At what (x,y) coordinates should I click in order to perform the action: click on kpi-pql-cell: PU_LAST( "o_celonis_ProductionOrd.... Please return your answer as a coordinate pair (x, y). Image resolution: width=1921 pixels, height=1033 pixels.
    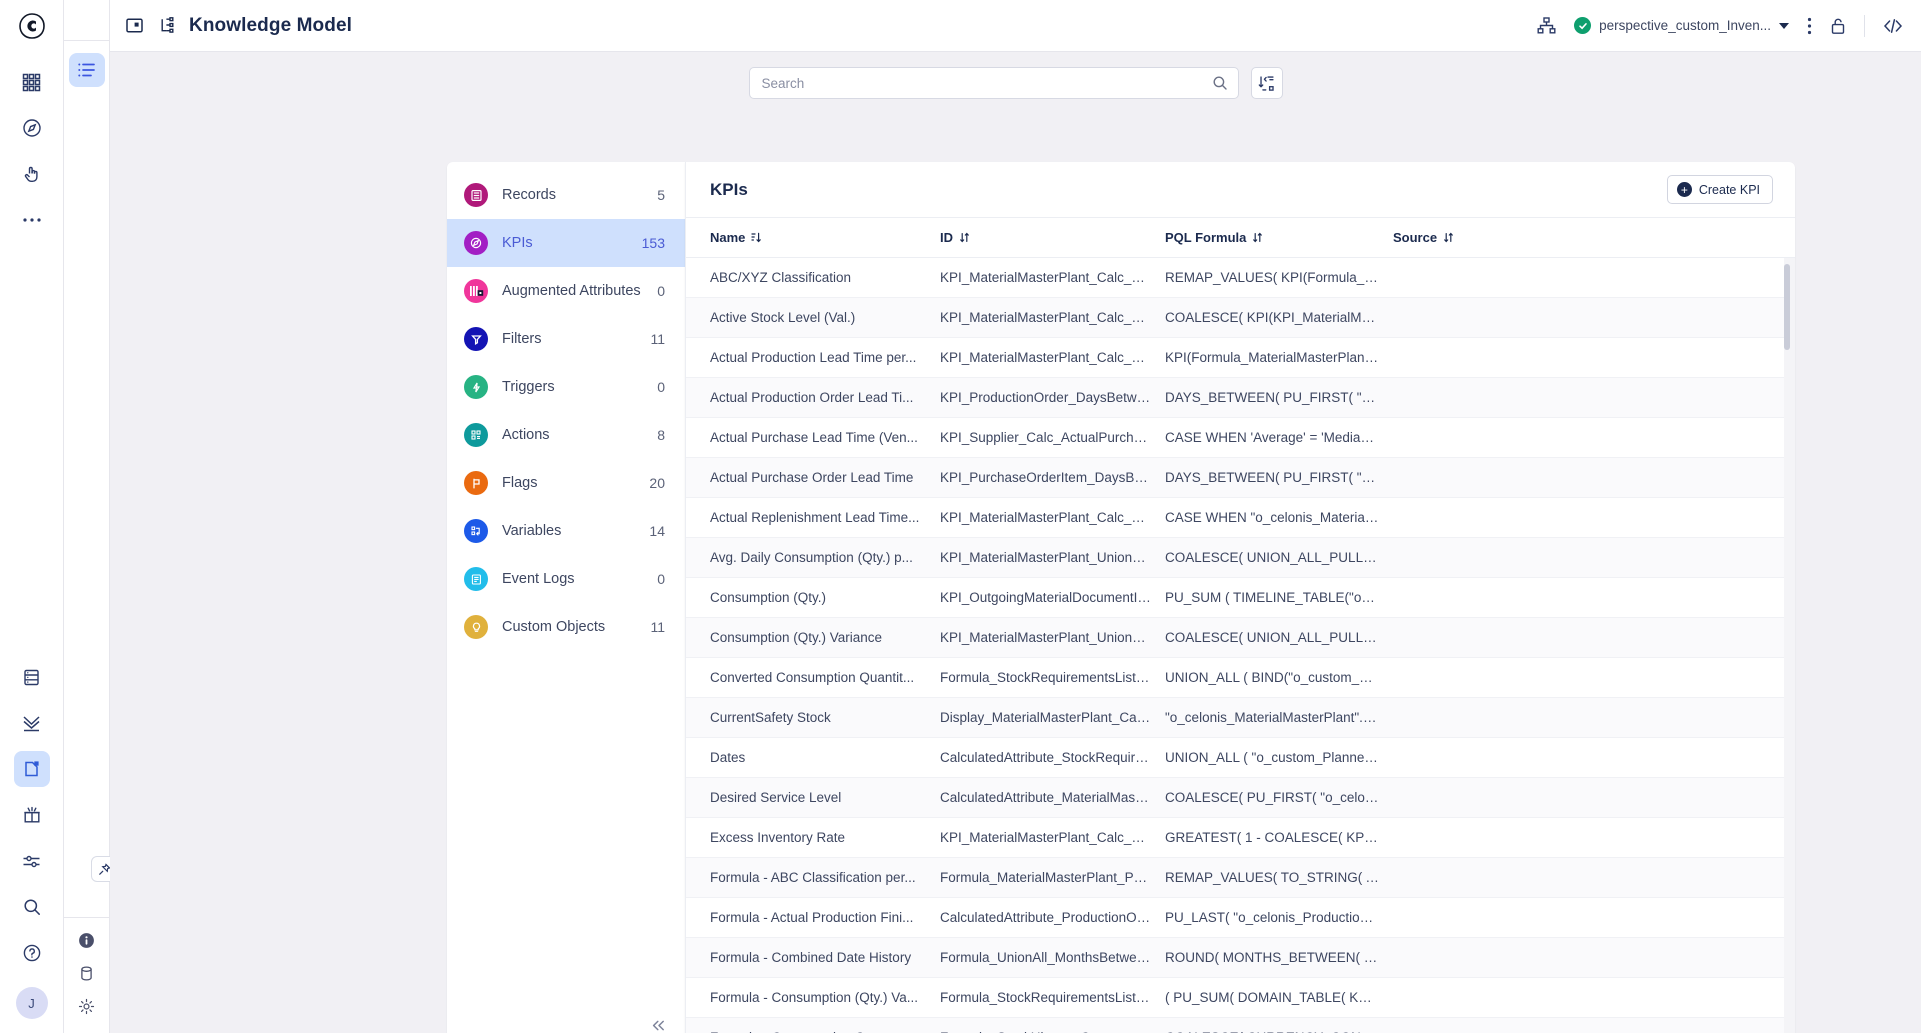
    Looking at the image, I should click on (1279, 917).